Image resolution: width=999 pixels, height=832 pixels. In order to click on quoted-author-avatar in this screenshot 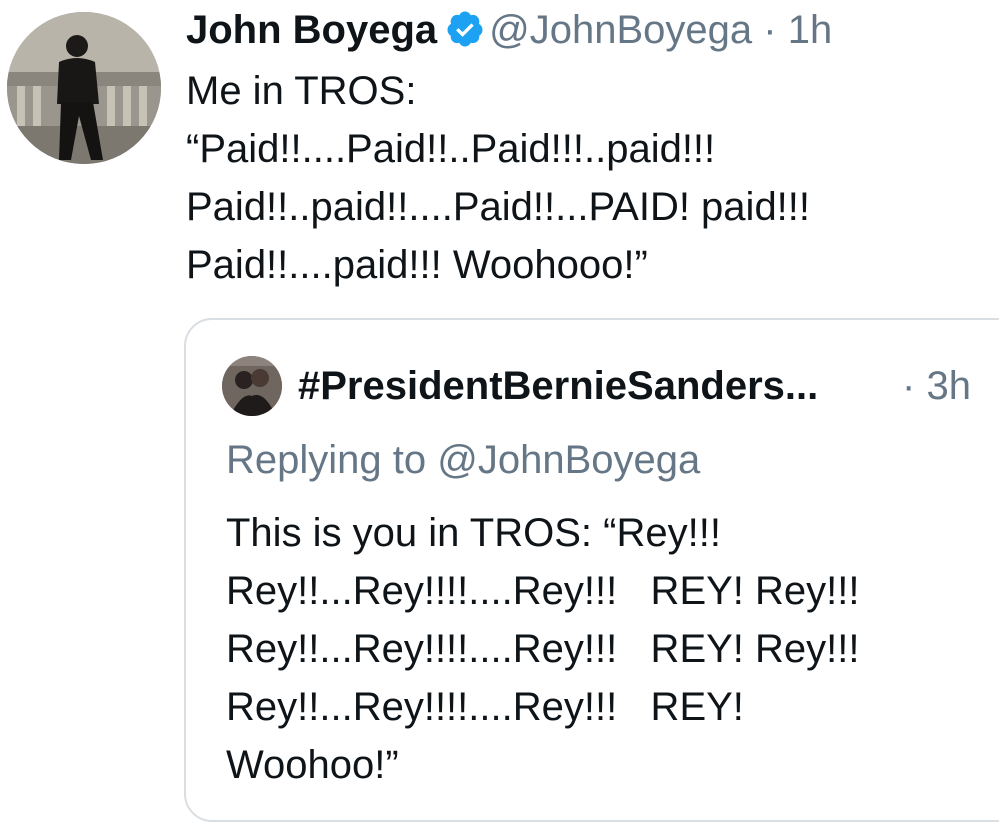, I will do `click(252, 386)`.